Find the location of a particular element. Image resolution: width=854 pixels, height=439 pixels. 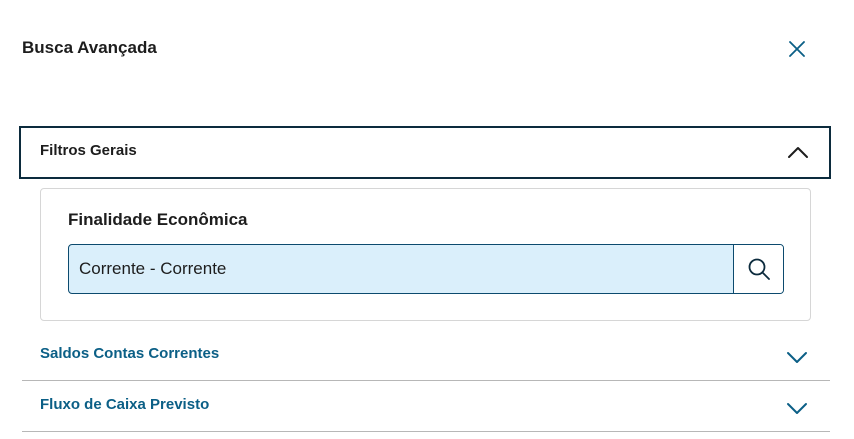

saldos-contas-correntes-label: Saldos Contas Correntes is located at coordinates (130, 353).